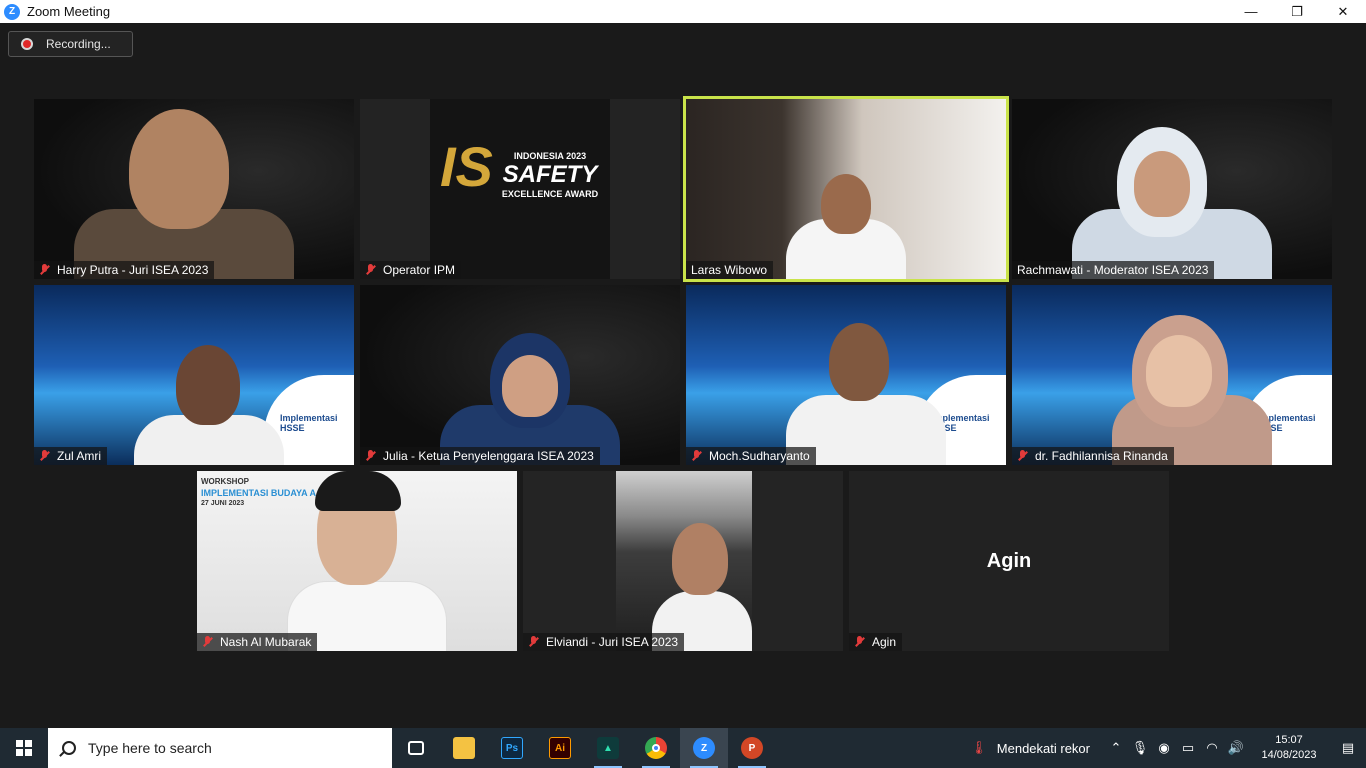 This screenshot has height=768, width=1366. I want to click on app-green-button: ▲, so click(608, 748).